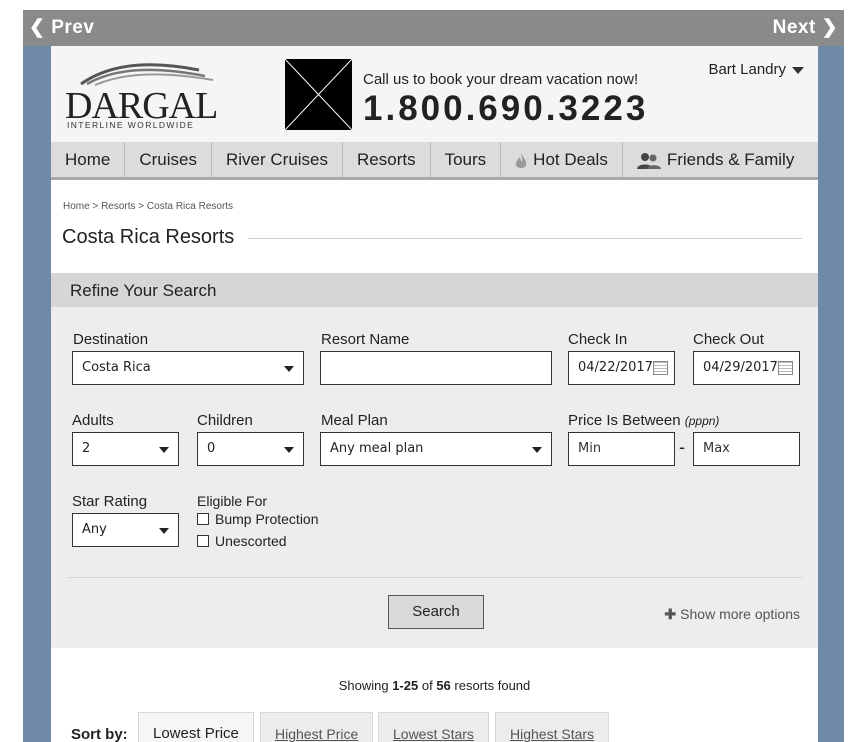 The height and width of the screenshot is (742, 864). Describe the element at coordinates (794, 27) in the screenshot. I see `next-label: Next` at that location.